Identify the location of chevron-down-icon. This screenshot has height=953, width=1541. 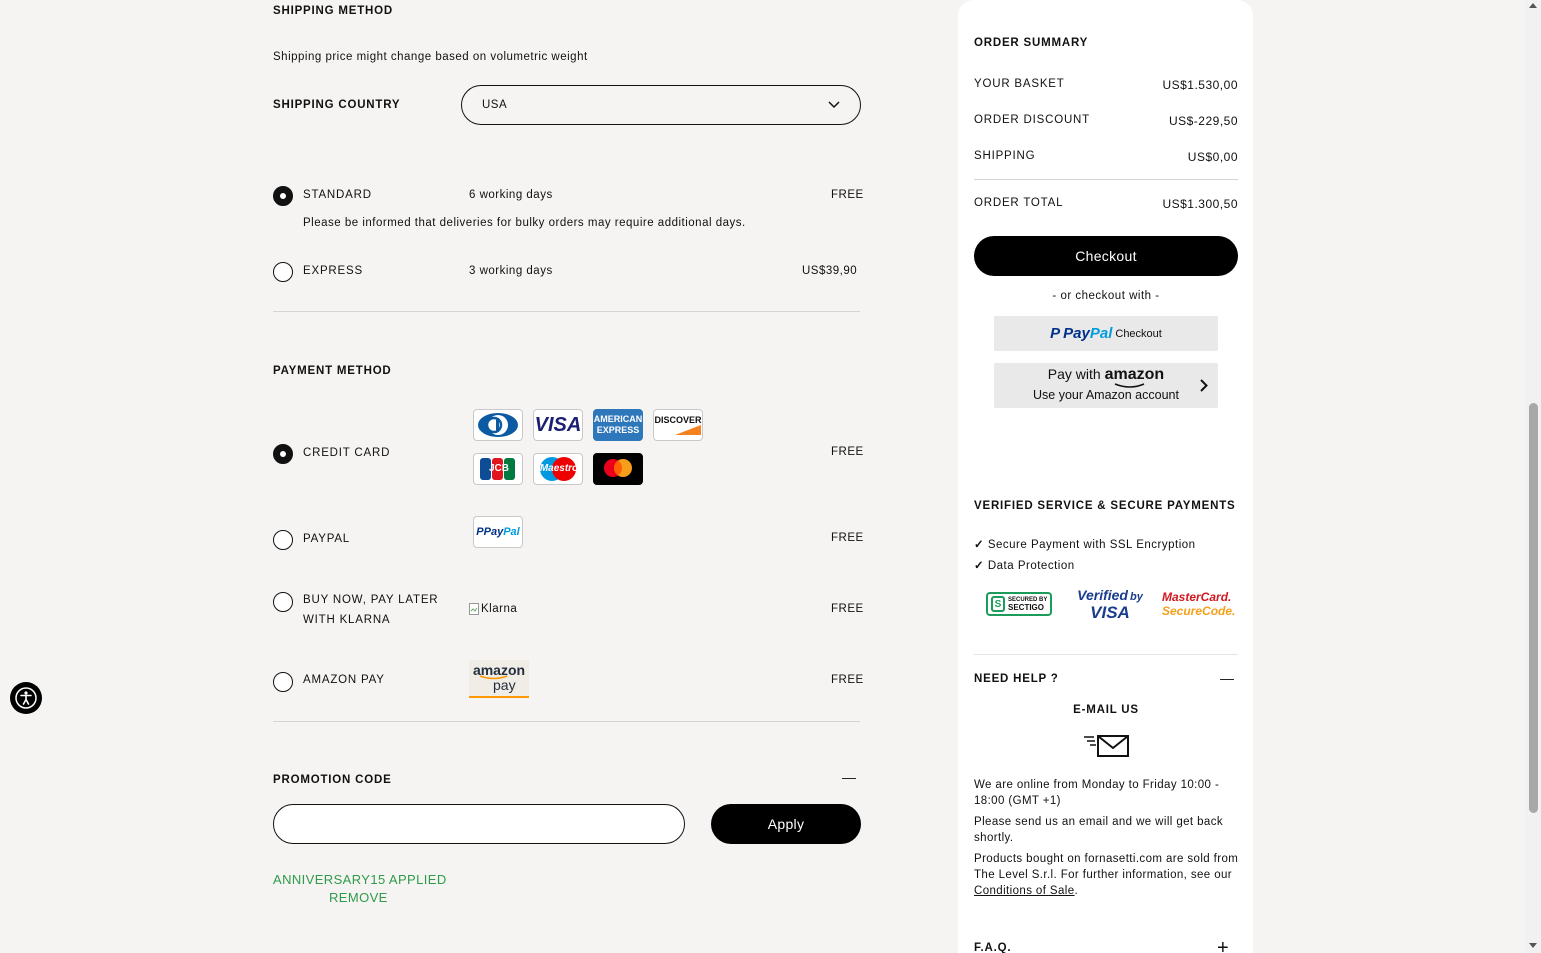
(834, 105).